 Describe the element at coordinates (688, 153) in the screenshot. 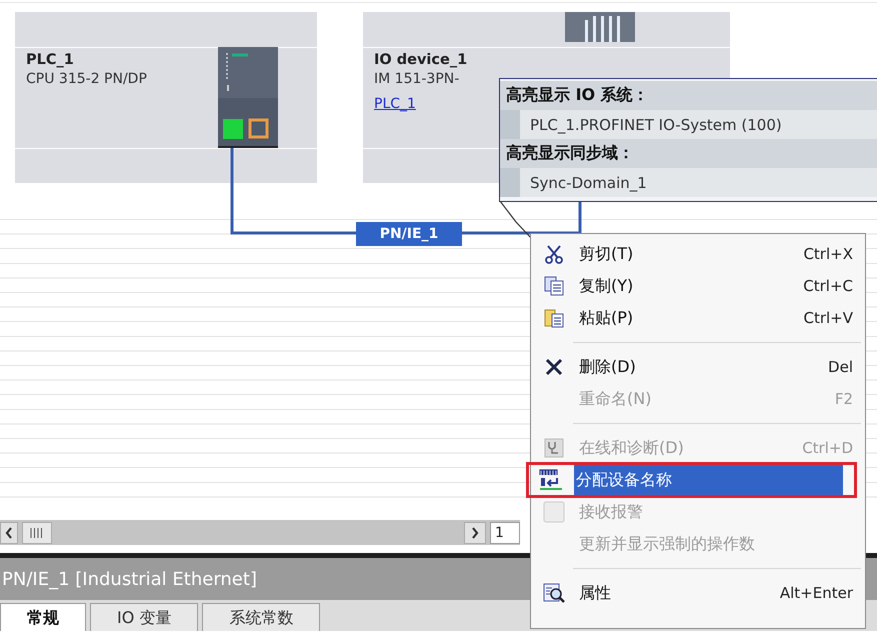

I see `tooltip-heading: 高亮显示同步域：` at that location.